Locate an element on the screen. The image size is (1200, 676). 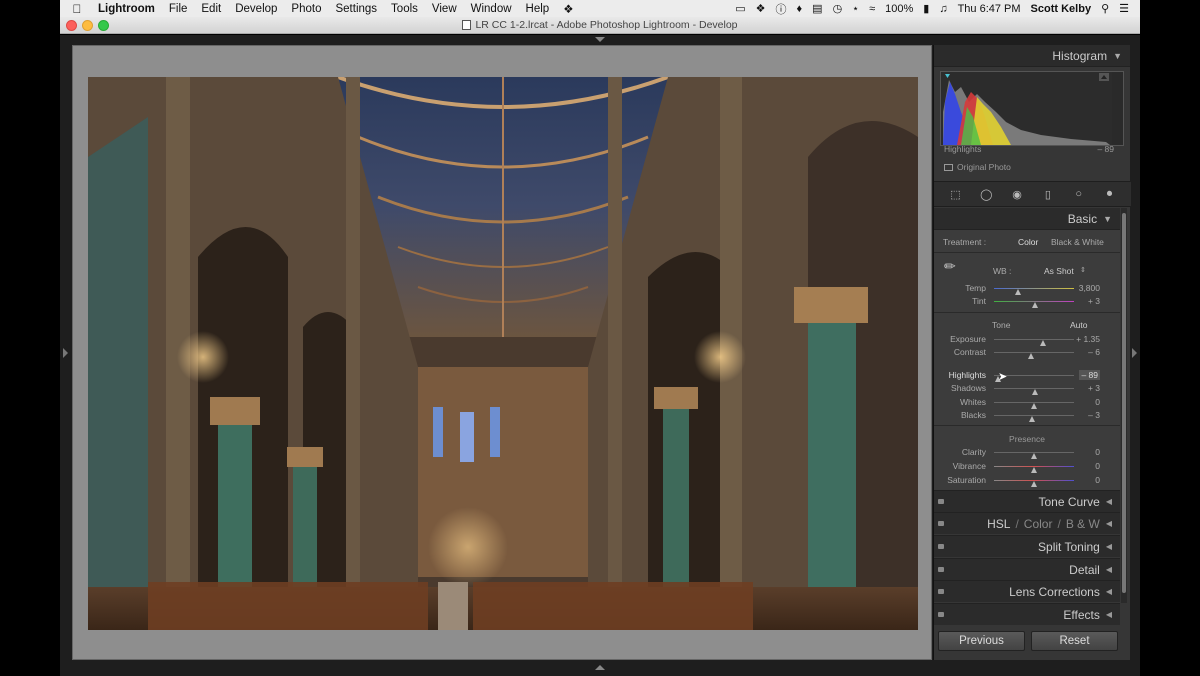
clarity-track is located at coordinates (1034, 455).